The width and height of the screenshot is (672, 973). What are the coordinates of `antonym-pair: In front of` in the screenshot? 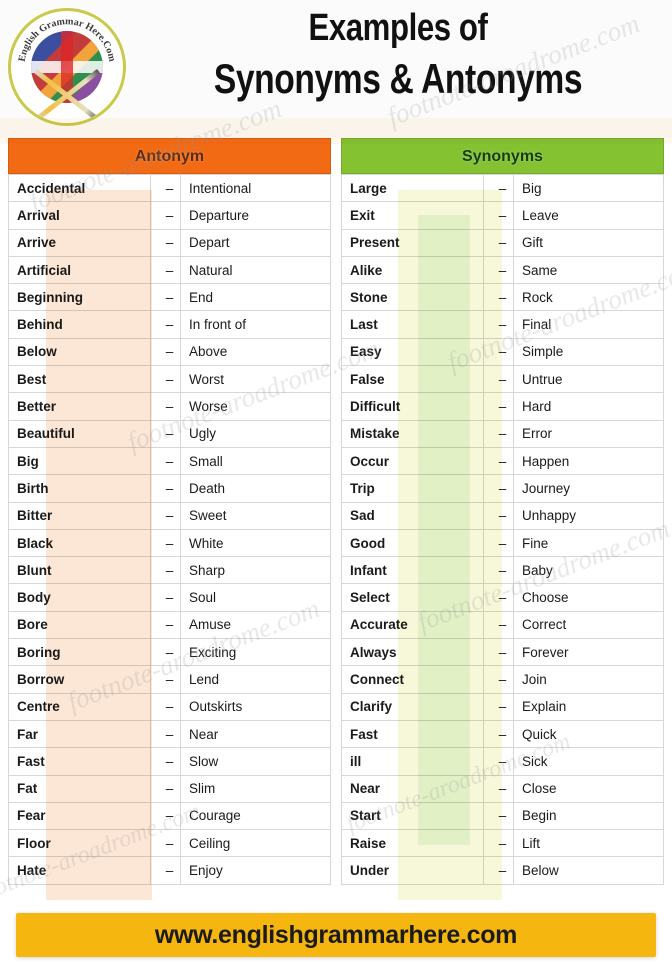 It's located at (255, 324).